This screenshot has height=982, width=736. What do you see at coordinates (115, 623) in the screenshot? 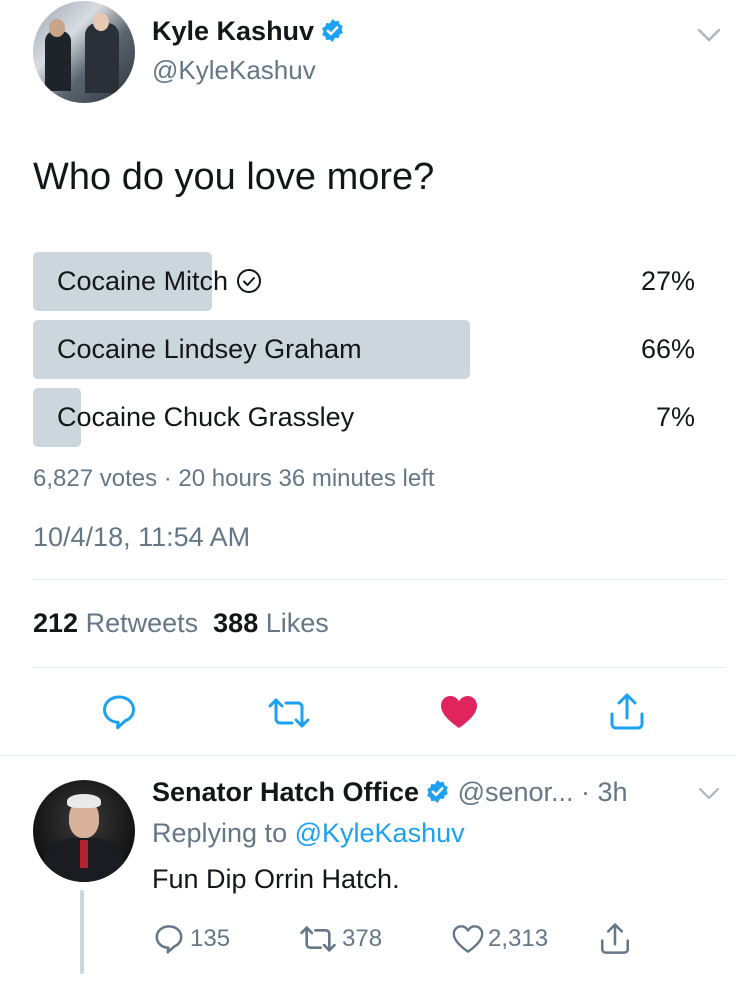
I see `retweets-link: 212 Retweets` at bounding box center [115, 623].